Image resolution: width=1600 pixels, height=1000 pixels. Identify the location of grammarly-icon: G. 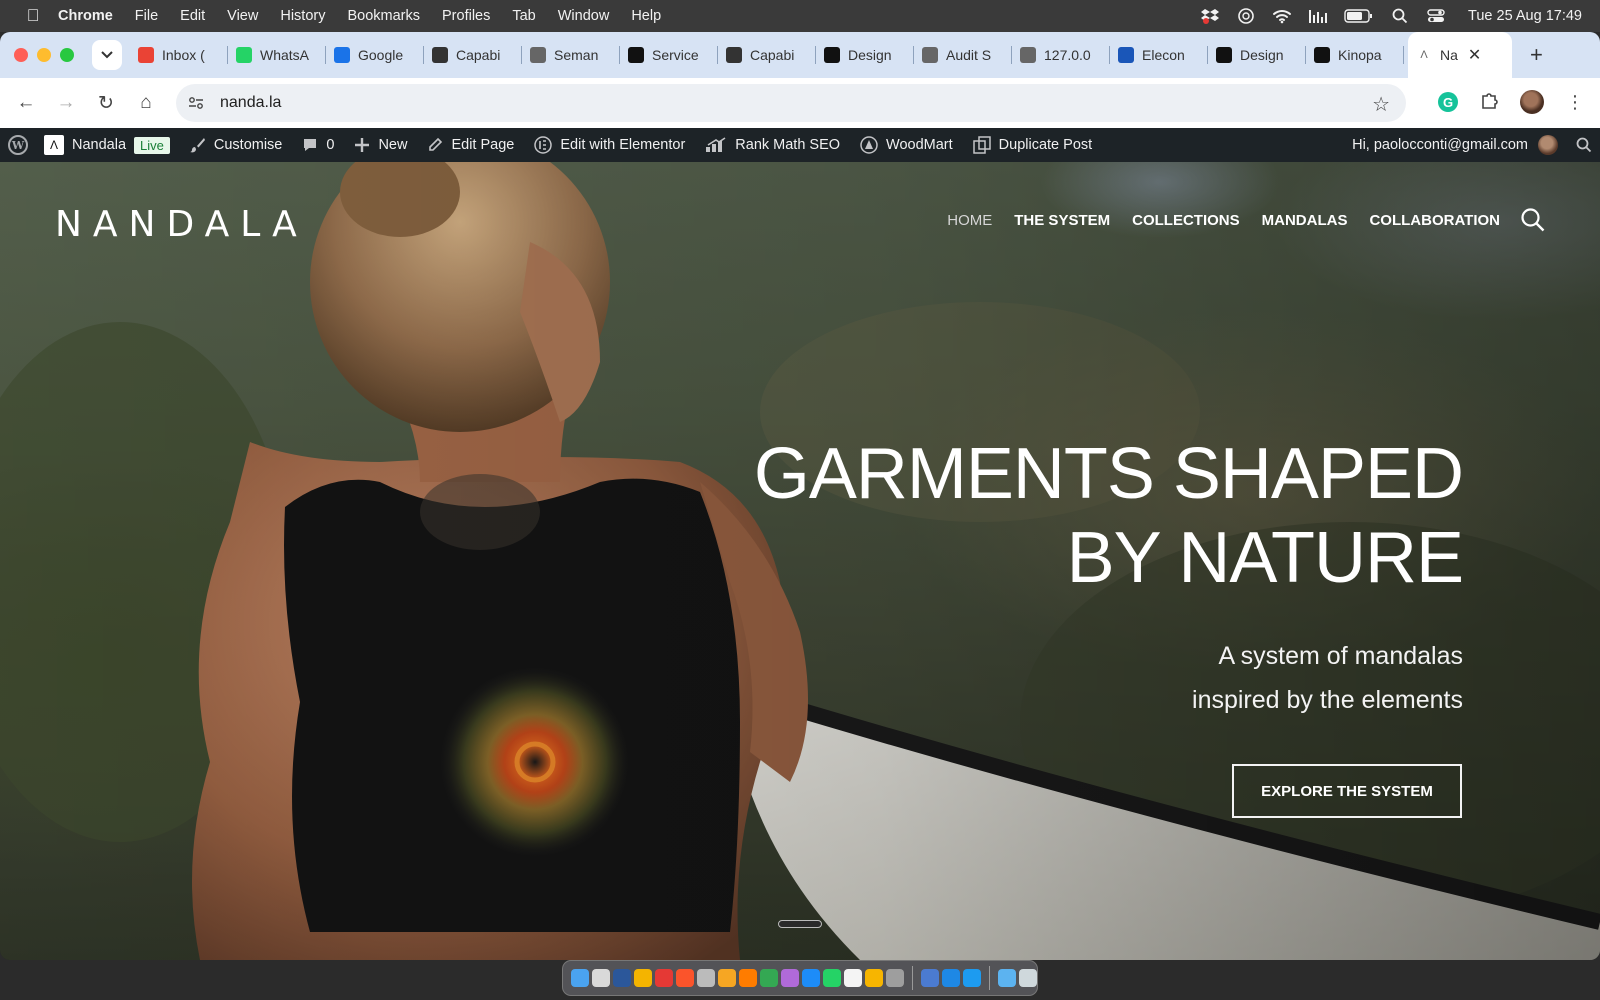
(1448, 102).